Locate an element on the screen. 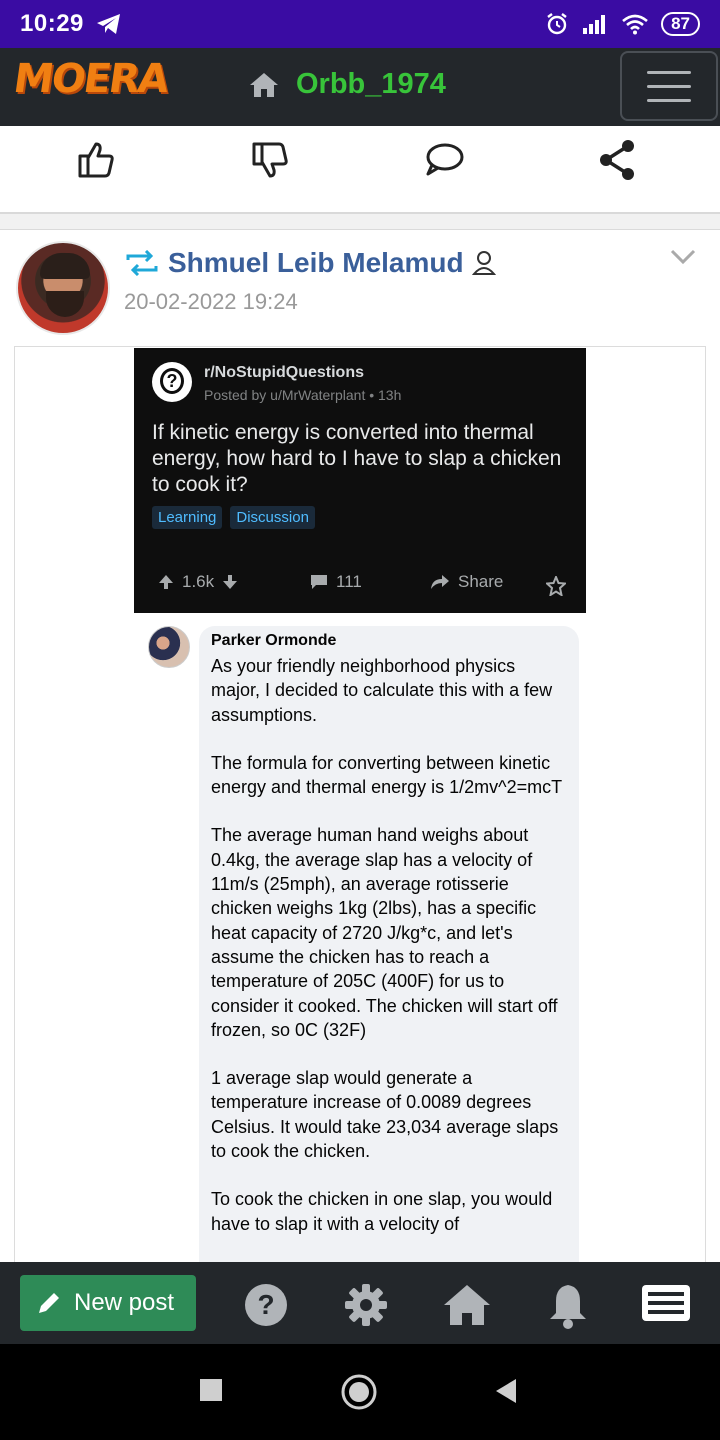 This screenshot has height=1440, width=720. upvote-icon is located at coordinates (166, 582).